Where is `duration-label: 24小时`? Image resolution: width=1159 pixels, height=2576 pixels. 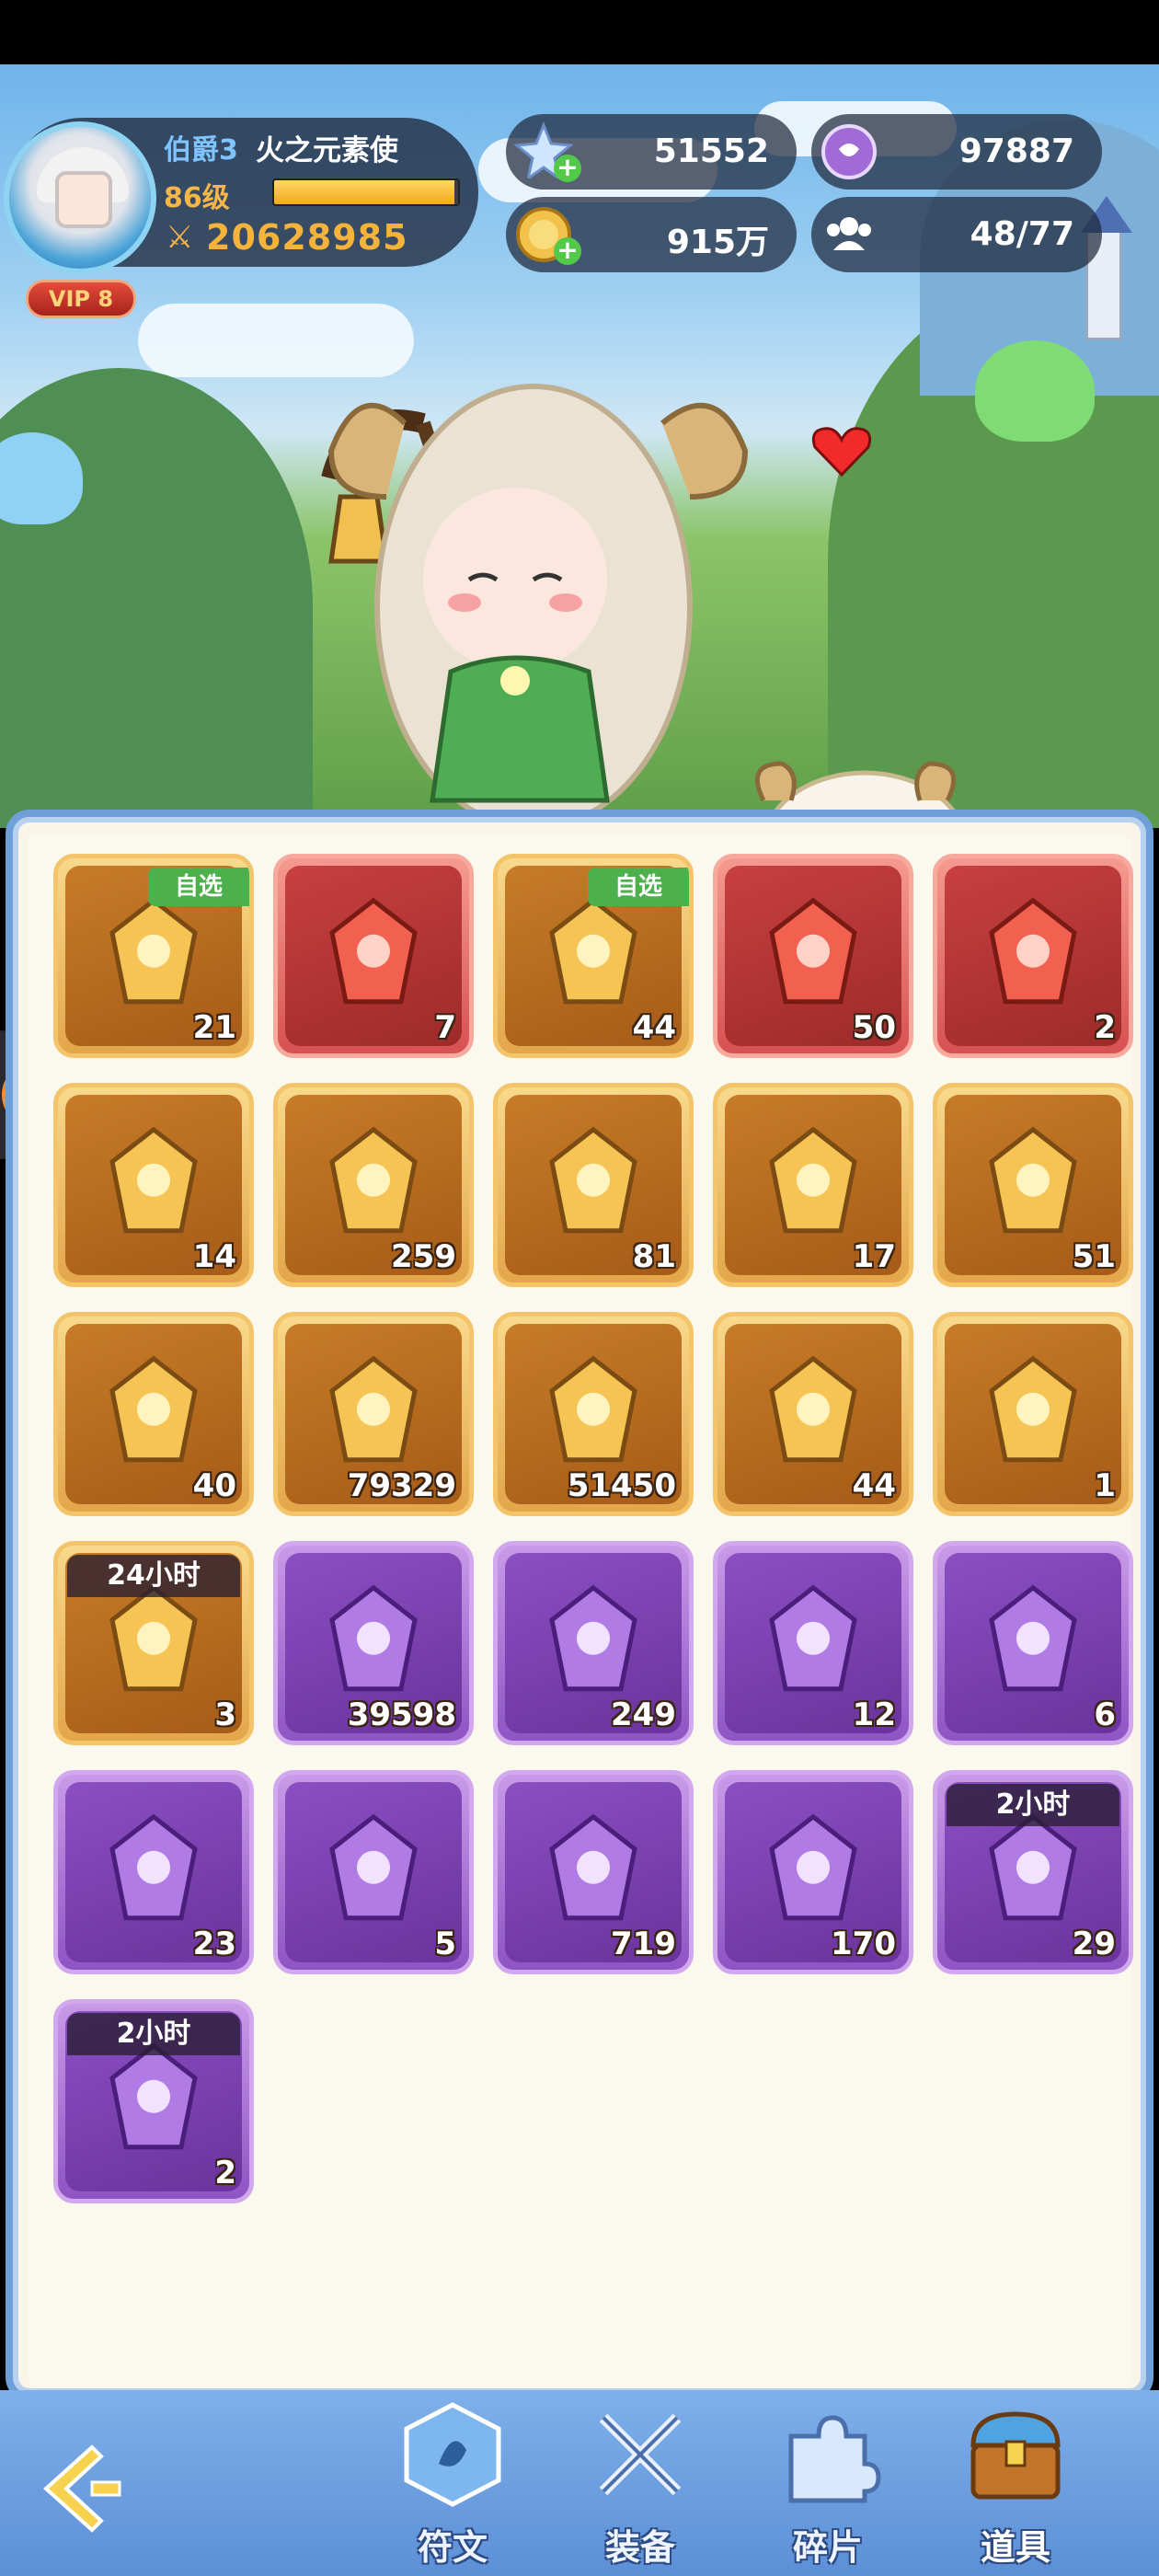
duration-label: 24小时 is located at coordinates (153, 1576).